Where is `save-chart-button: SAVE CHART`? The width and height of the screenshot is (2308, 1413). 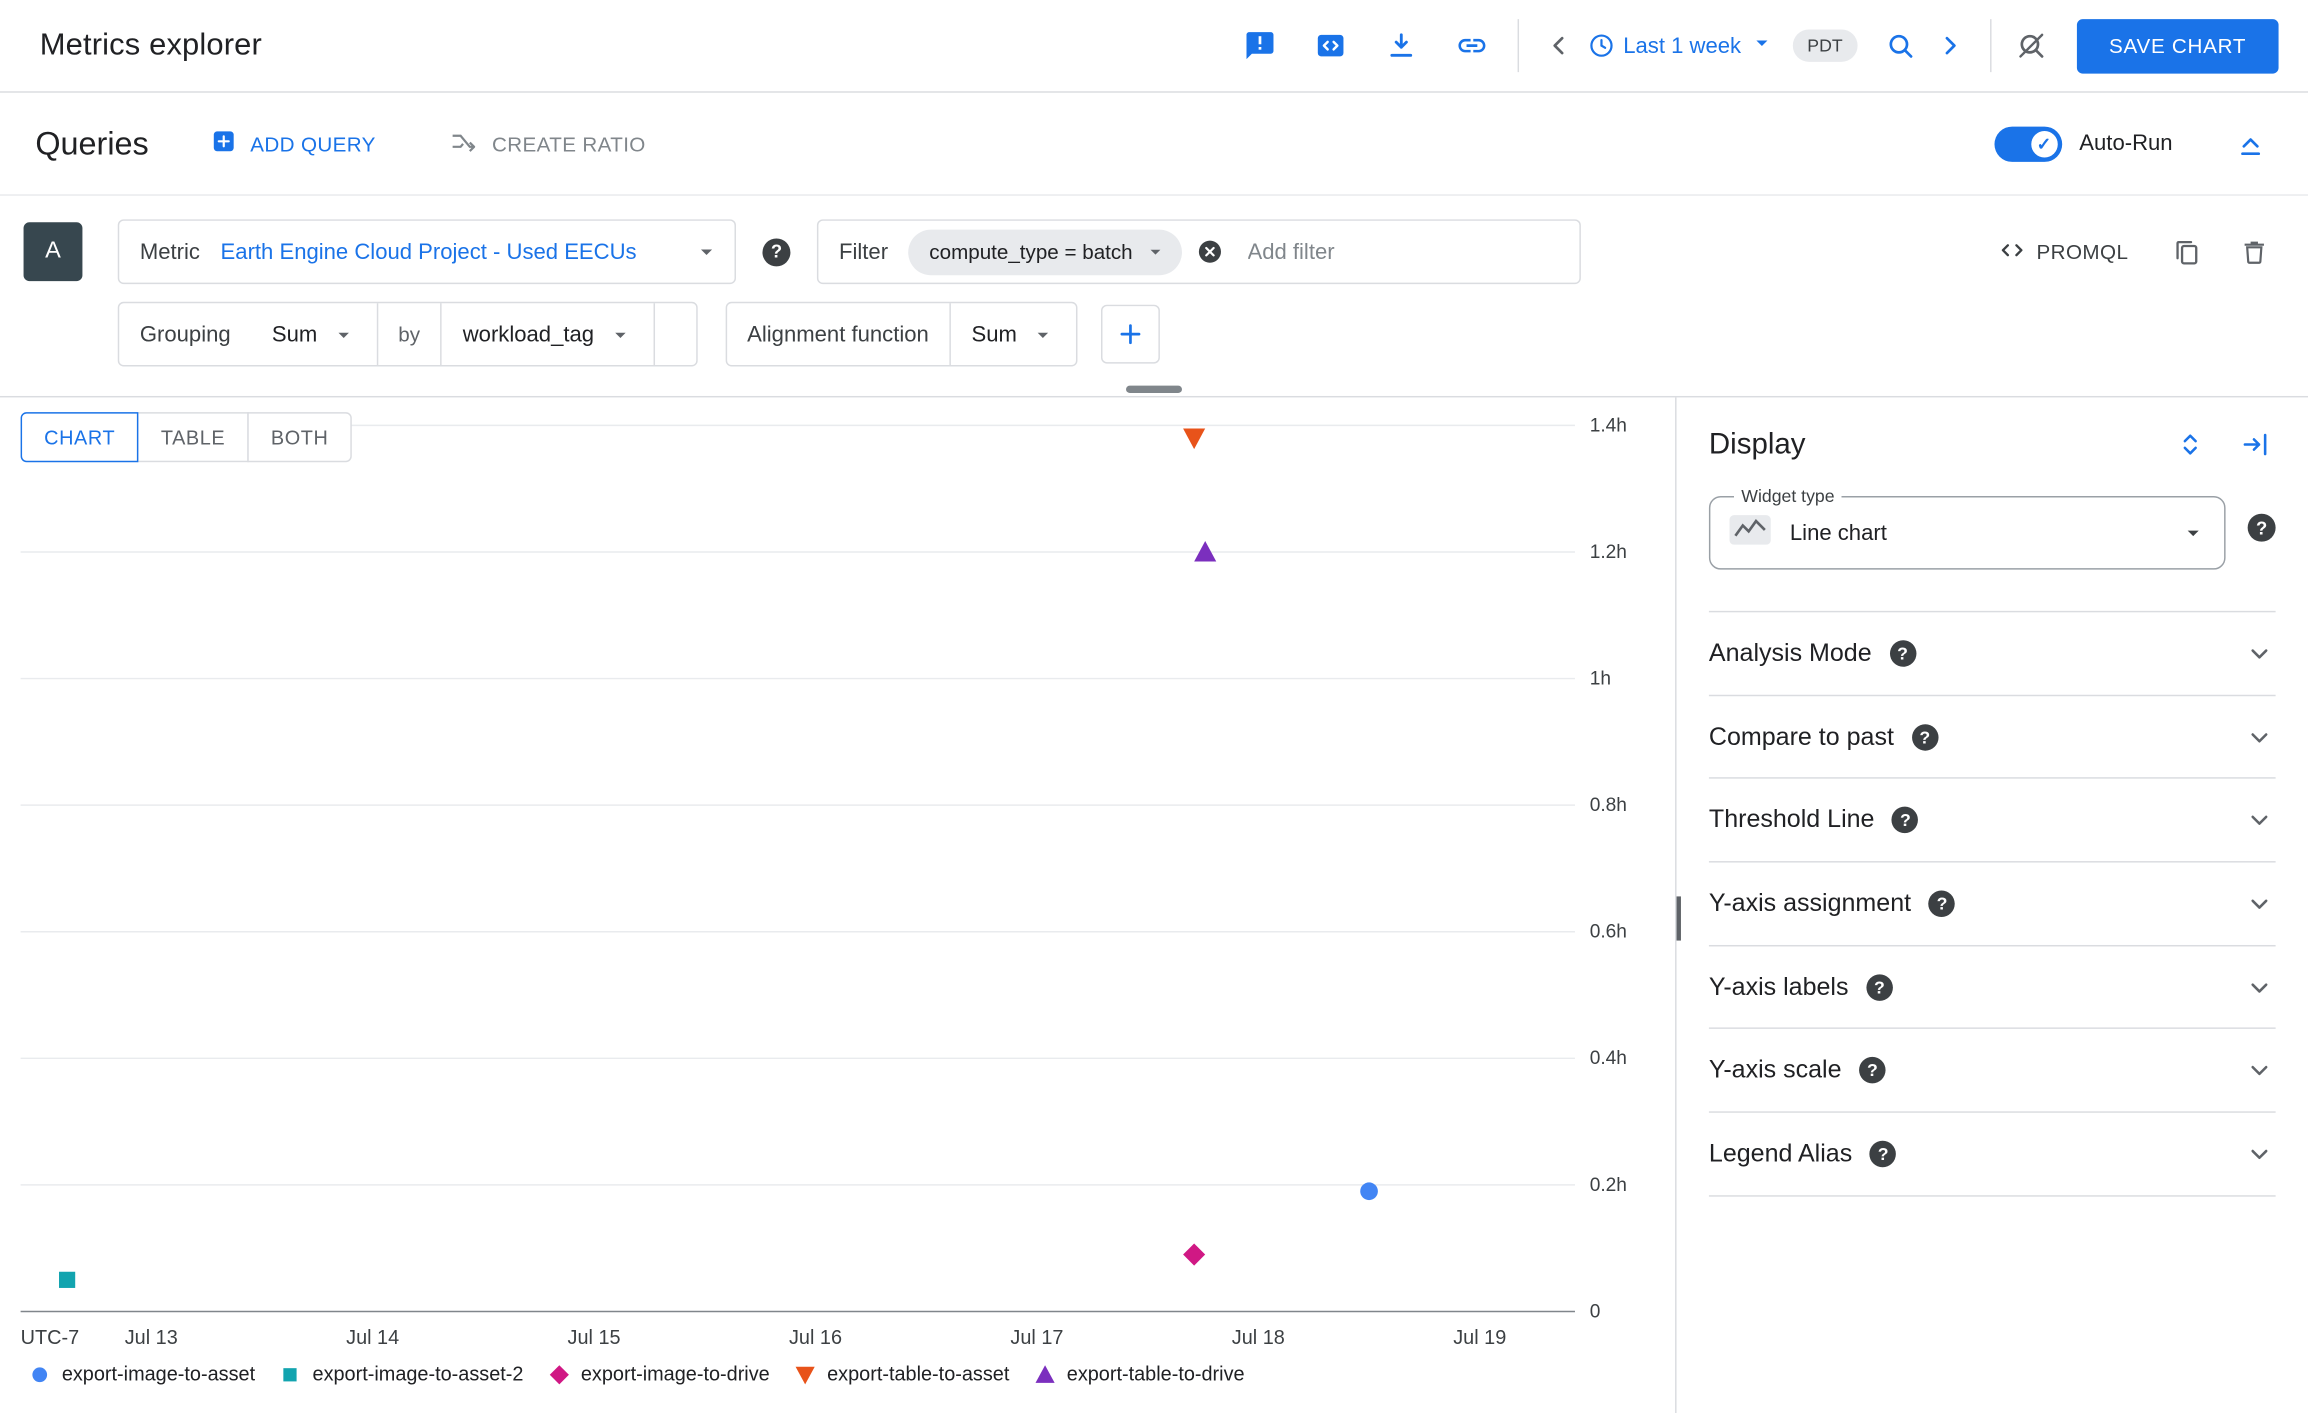 save-chart-button: SAVE CHART is located at coordinates (2177, 45).